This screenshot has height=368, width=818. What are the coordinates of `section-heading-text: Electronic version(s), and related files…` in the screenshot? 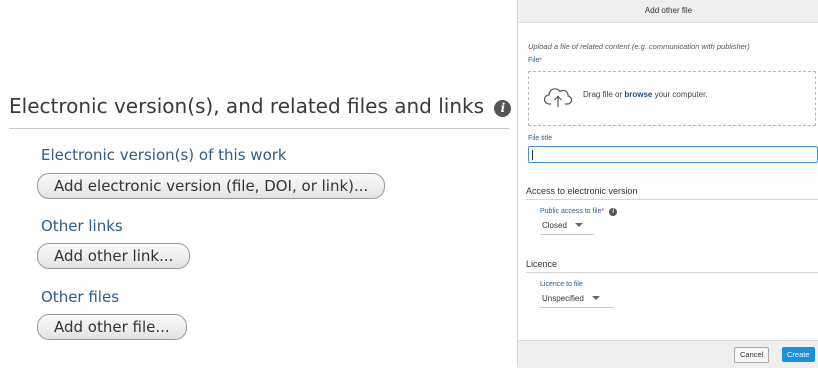 It's located at (247, 106).